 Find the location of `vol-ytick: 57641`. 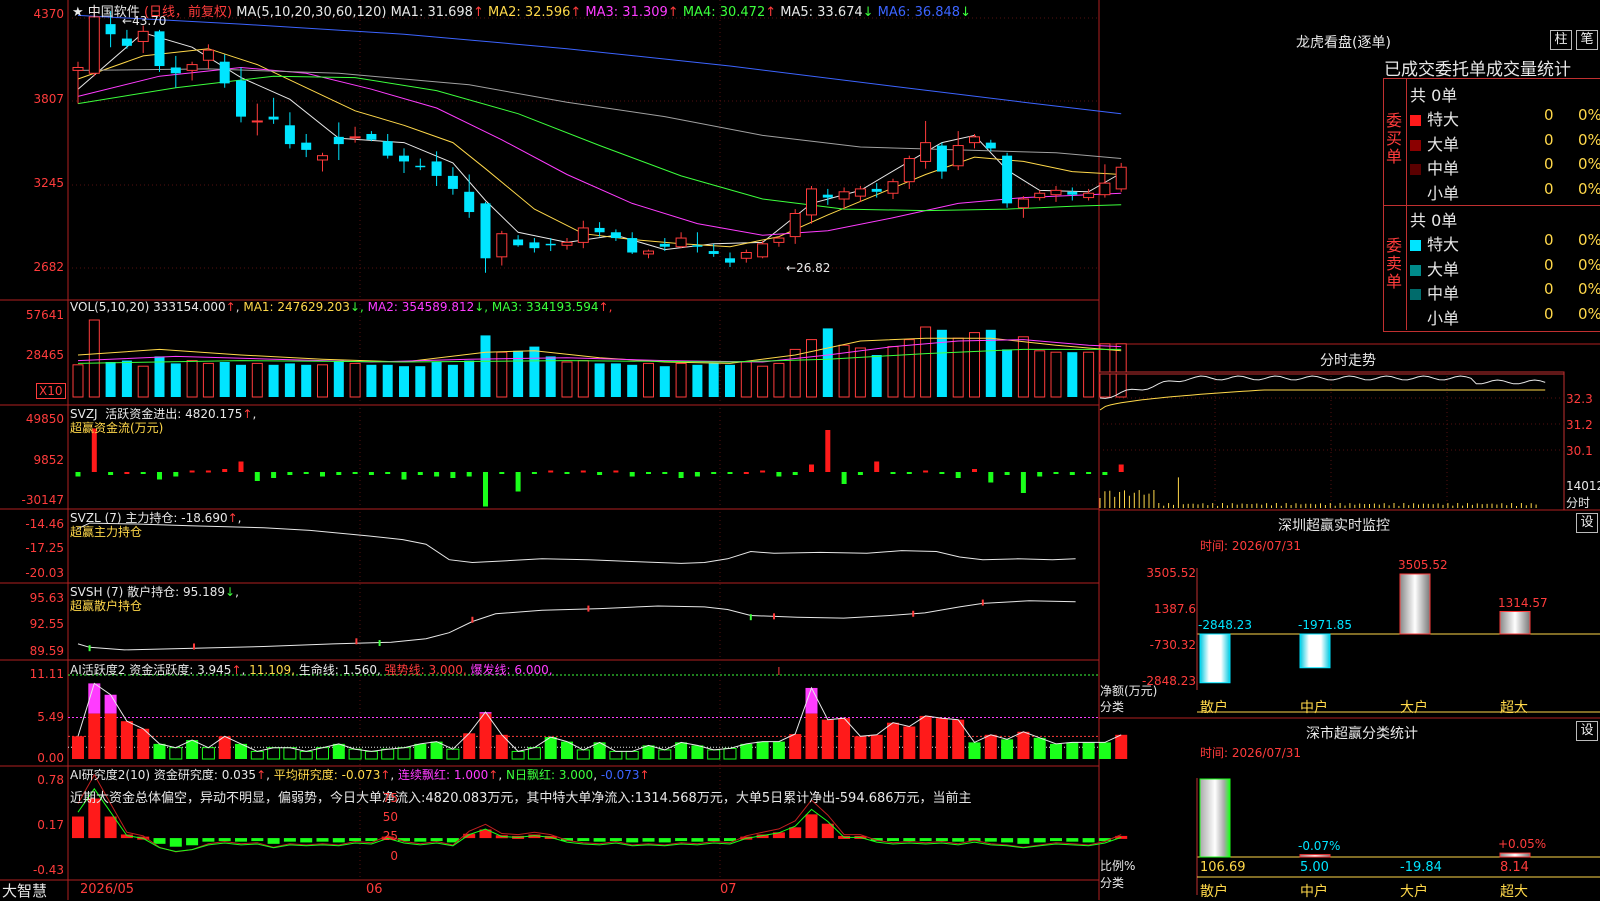

vol-ytick: 57641 is located at coordinates (44, 315).